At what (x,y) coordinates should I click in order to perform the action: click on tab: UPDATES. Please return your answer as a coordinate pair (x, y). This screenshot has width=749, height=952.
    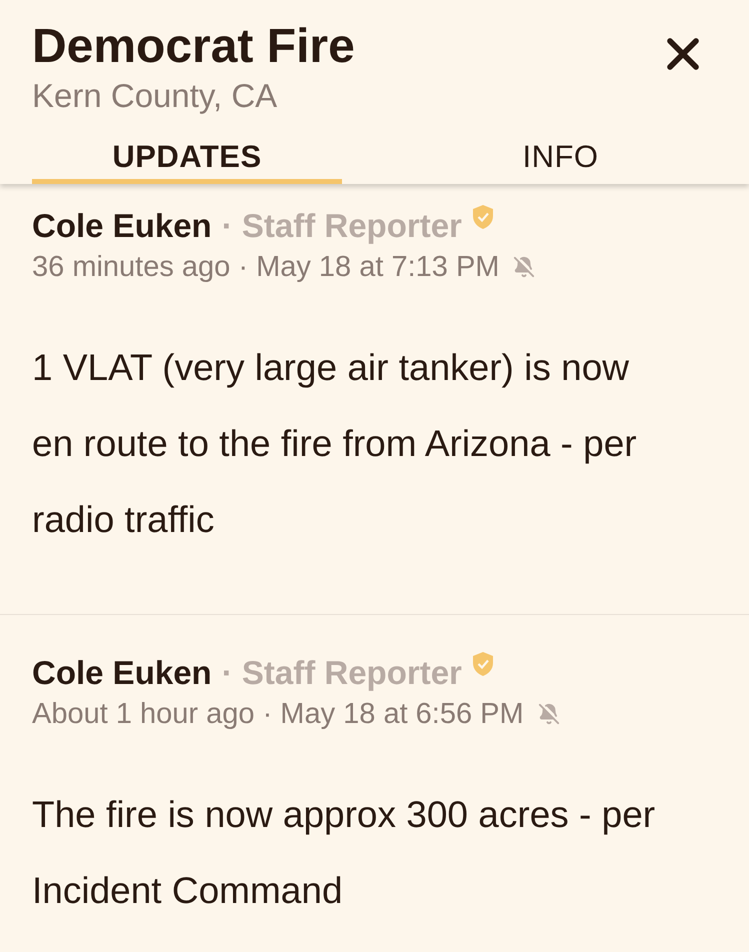
    Looking at the image, I should click on (187, 159).